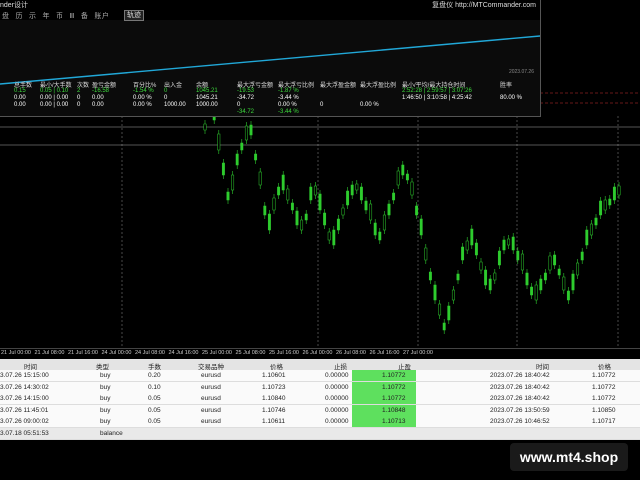 Image resolution: width=640 pixels, height=480 pixels. Describe the element at coordinates (24, 410) in the screenshot. I see `cell-open-time: 3.07.26 11:45:01` at that location.